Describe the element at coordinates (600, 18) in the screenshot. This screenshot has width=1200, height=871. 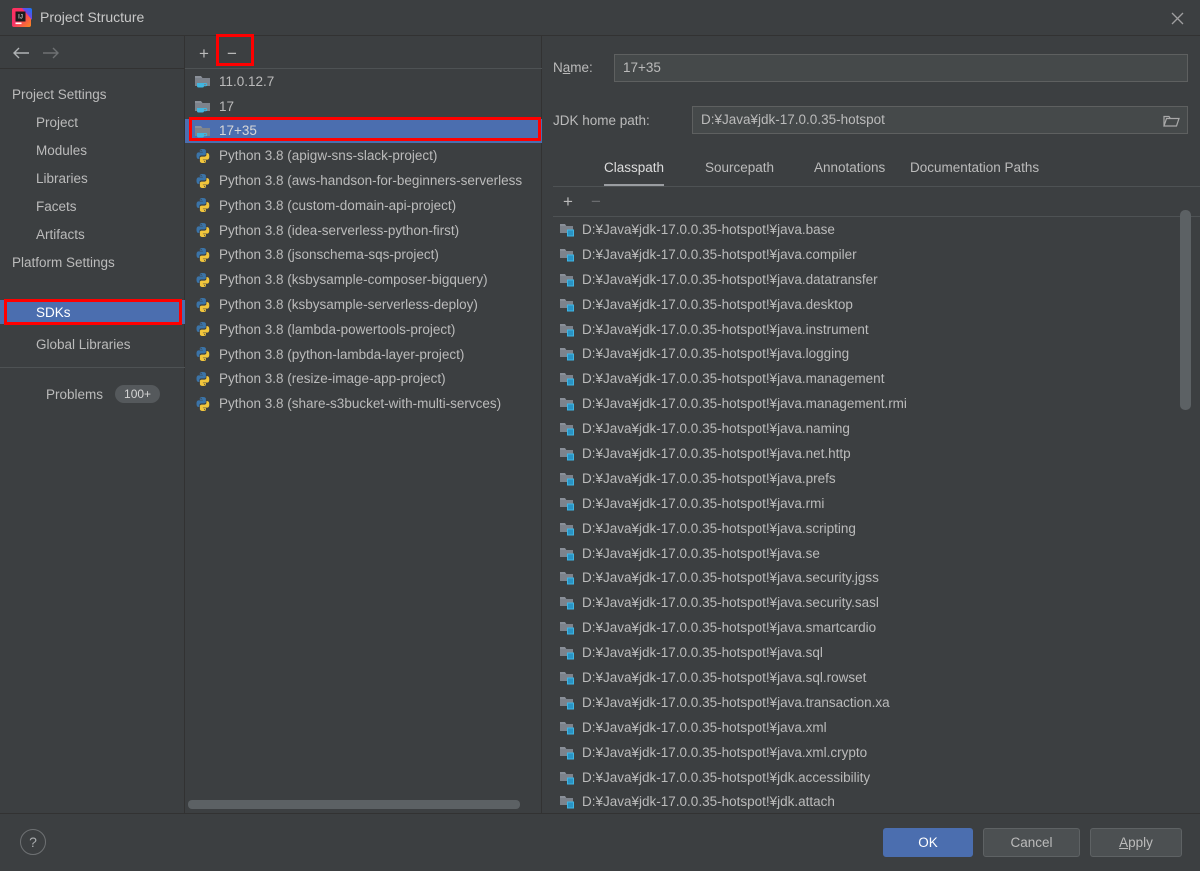
I see `title-bar: IJ Project Structure` at that location.